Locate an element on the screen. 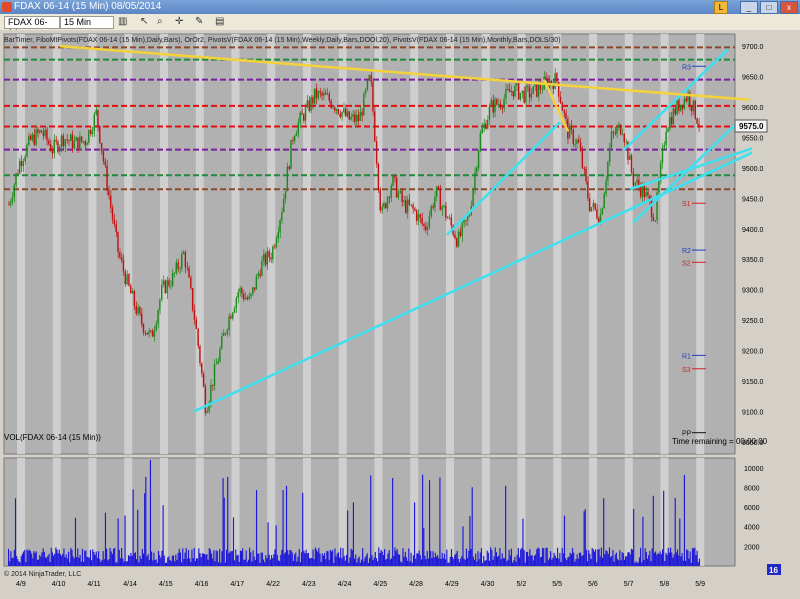  properties-icon: ▤ is located at coordinates (219, 21).